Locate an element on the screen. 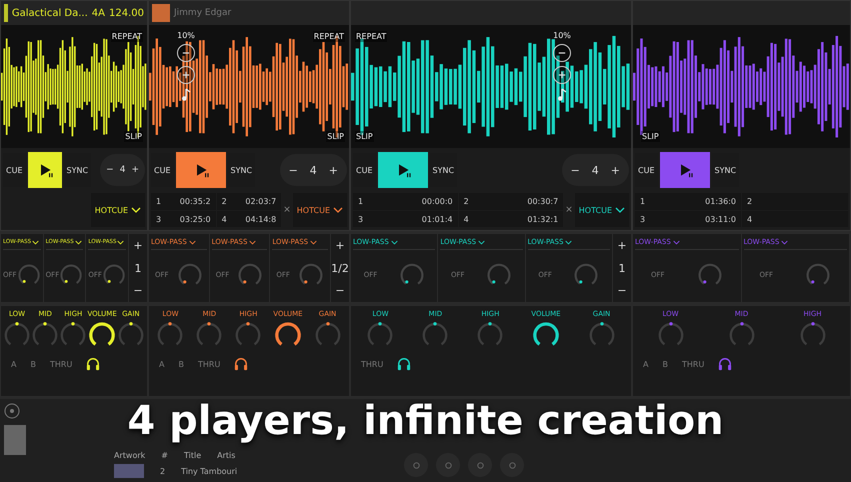 The image size is (851, 482). track-key: 4A is located at coordinates (98, 13).